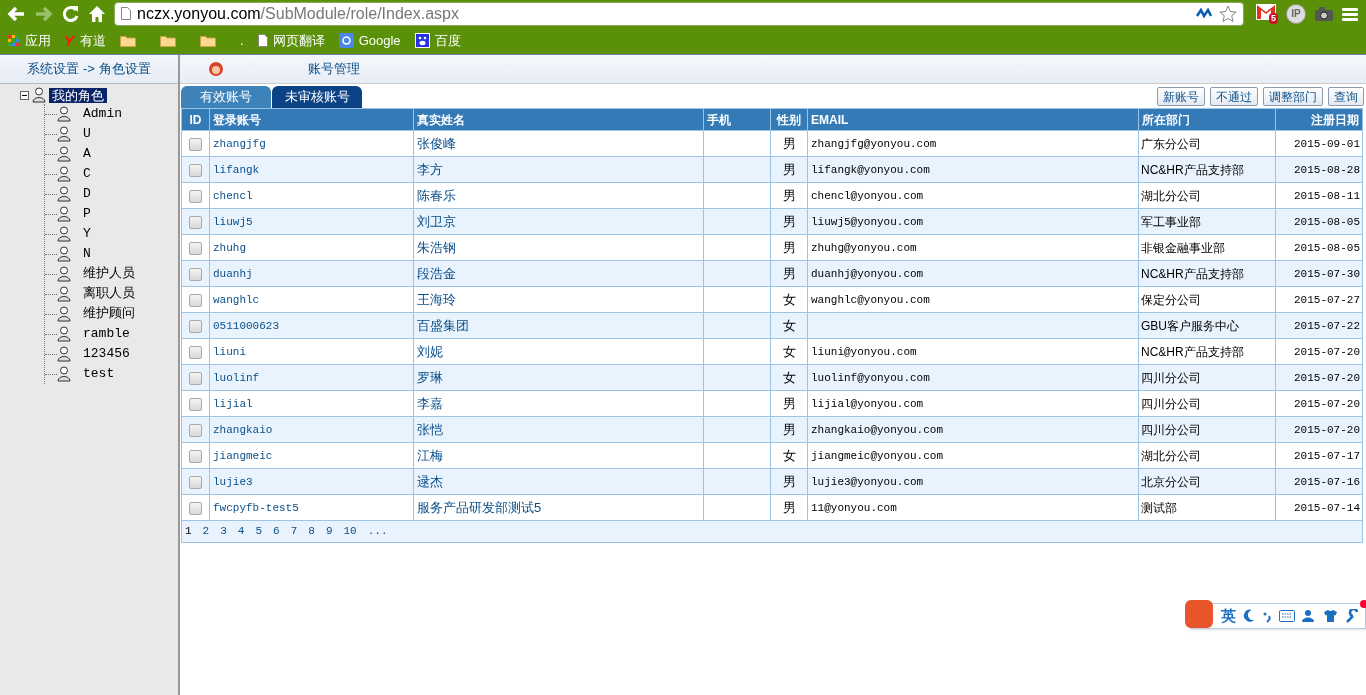 This screenshot has width=1366, height=695. Describe the element at coordinates (1273, 18) in the screenshot. I see `count-badge: 5` at that location.